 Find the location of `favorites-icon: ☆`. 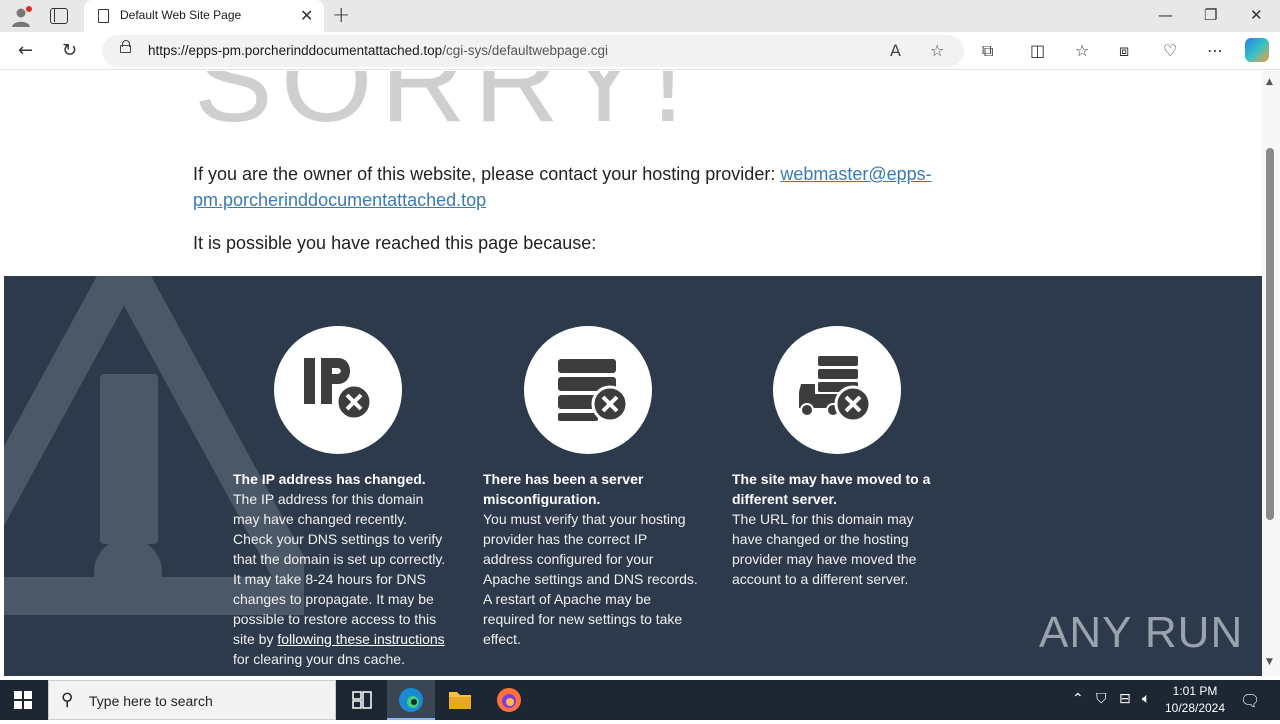

favorites-icon: ☆ is located at coordinates (1082, 50).